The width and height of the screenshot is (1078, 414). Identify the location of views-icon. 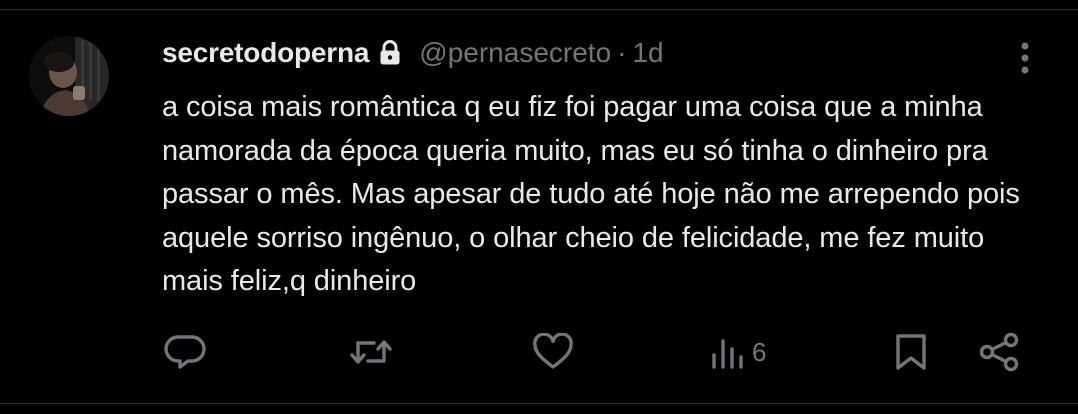
(728, 352).